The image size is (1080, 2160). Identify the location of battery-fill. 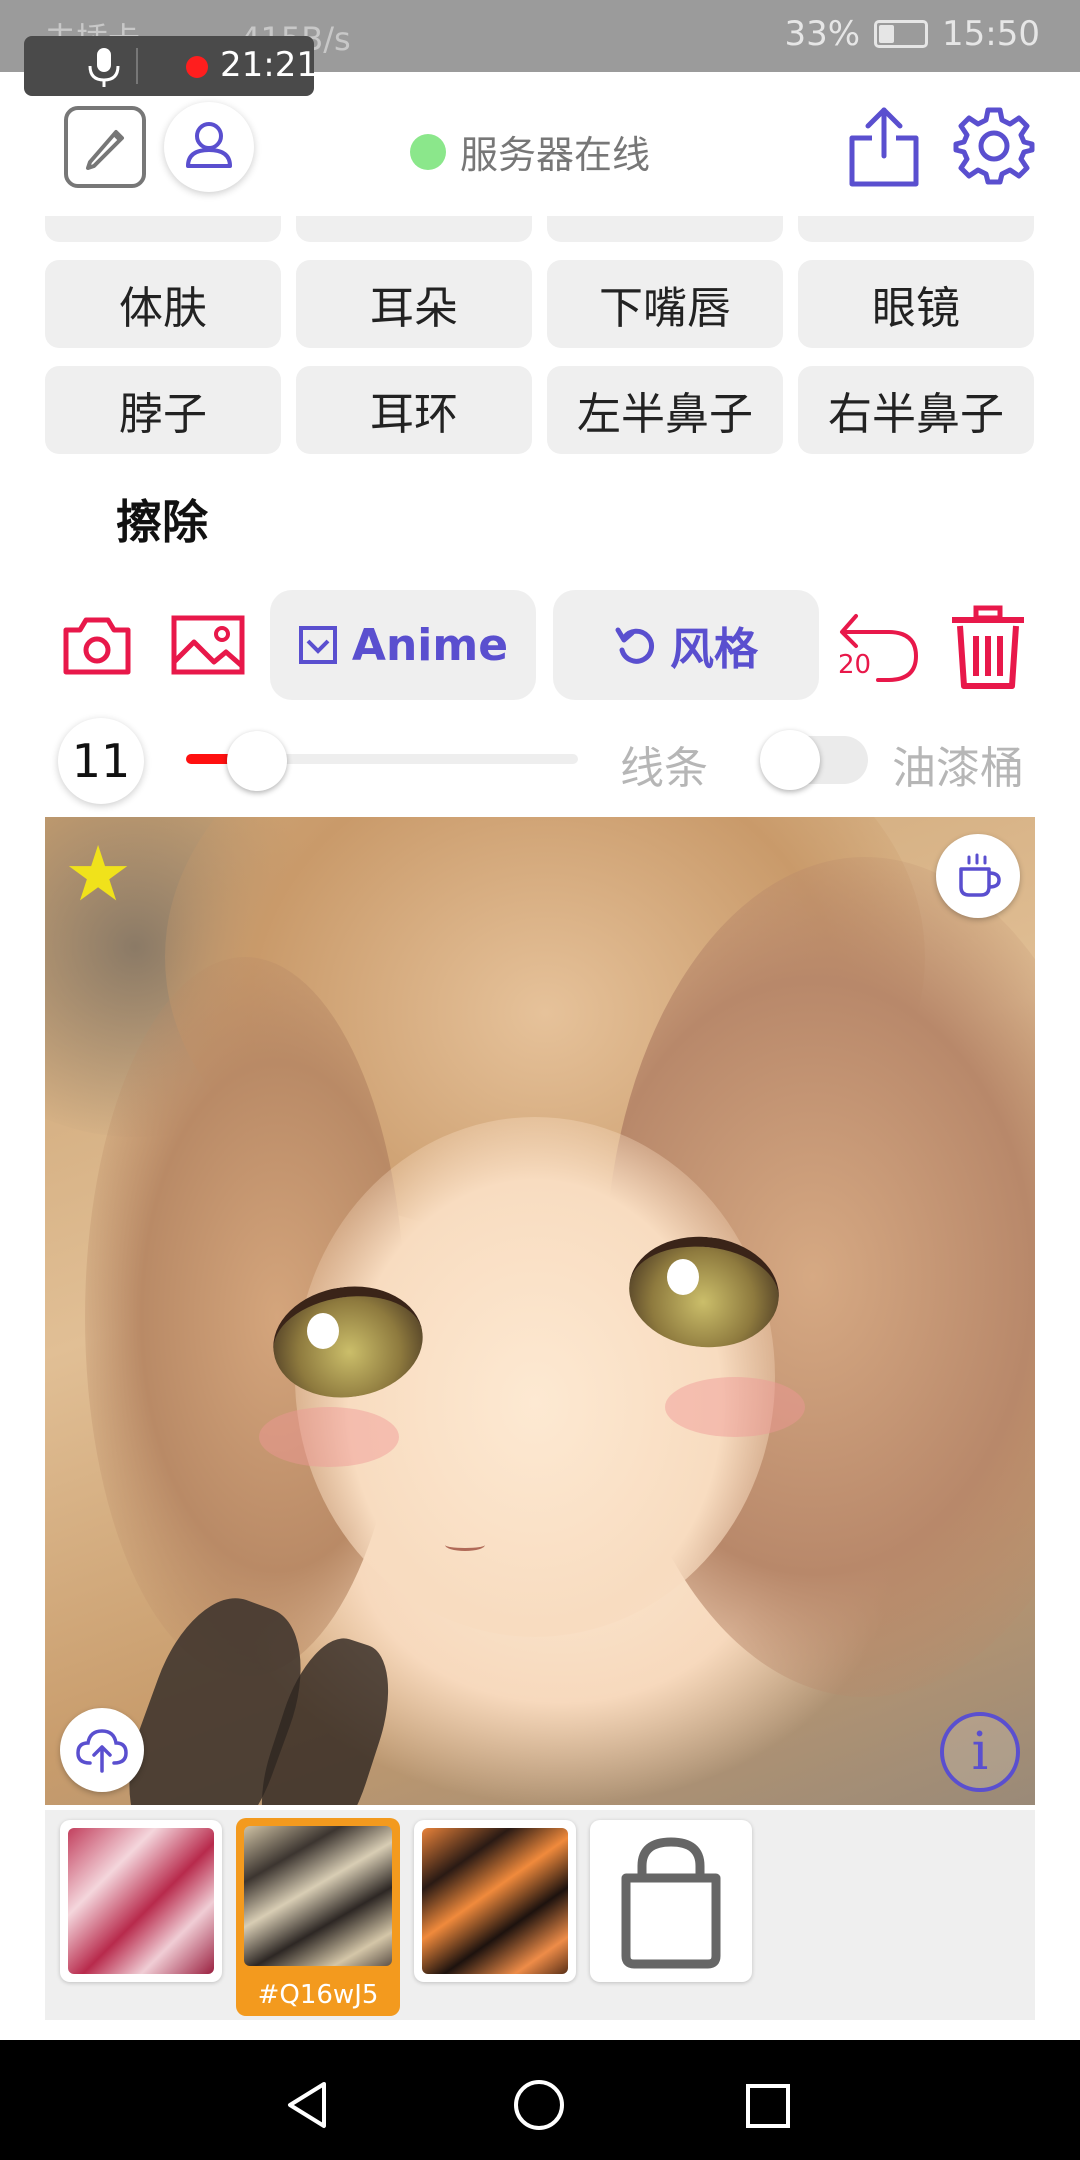
(887, 34).